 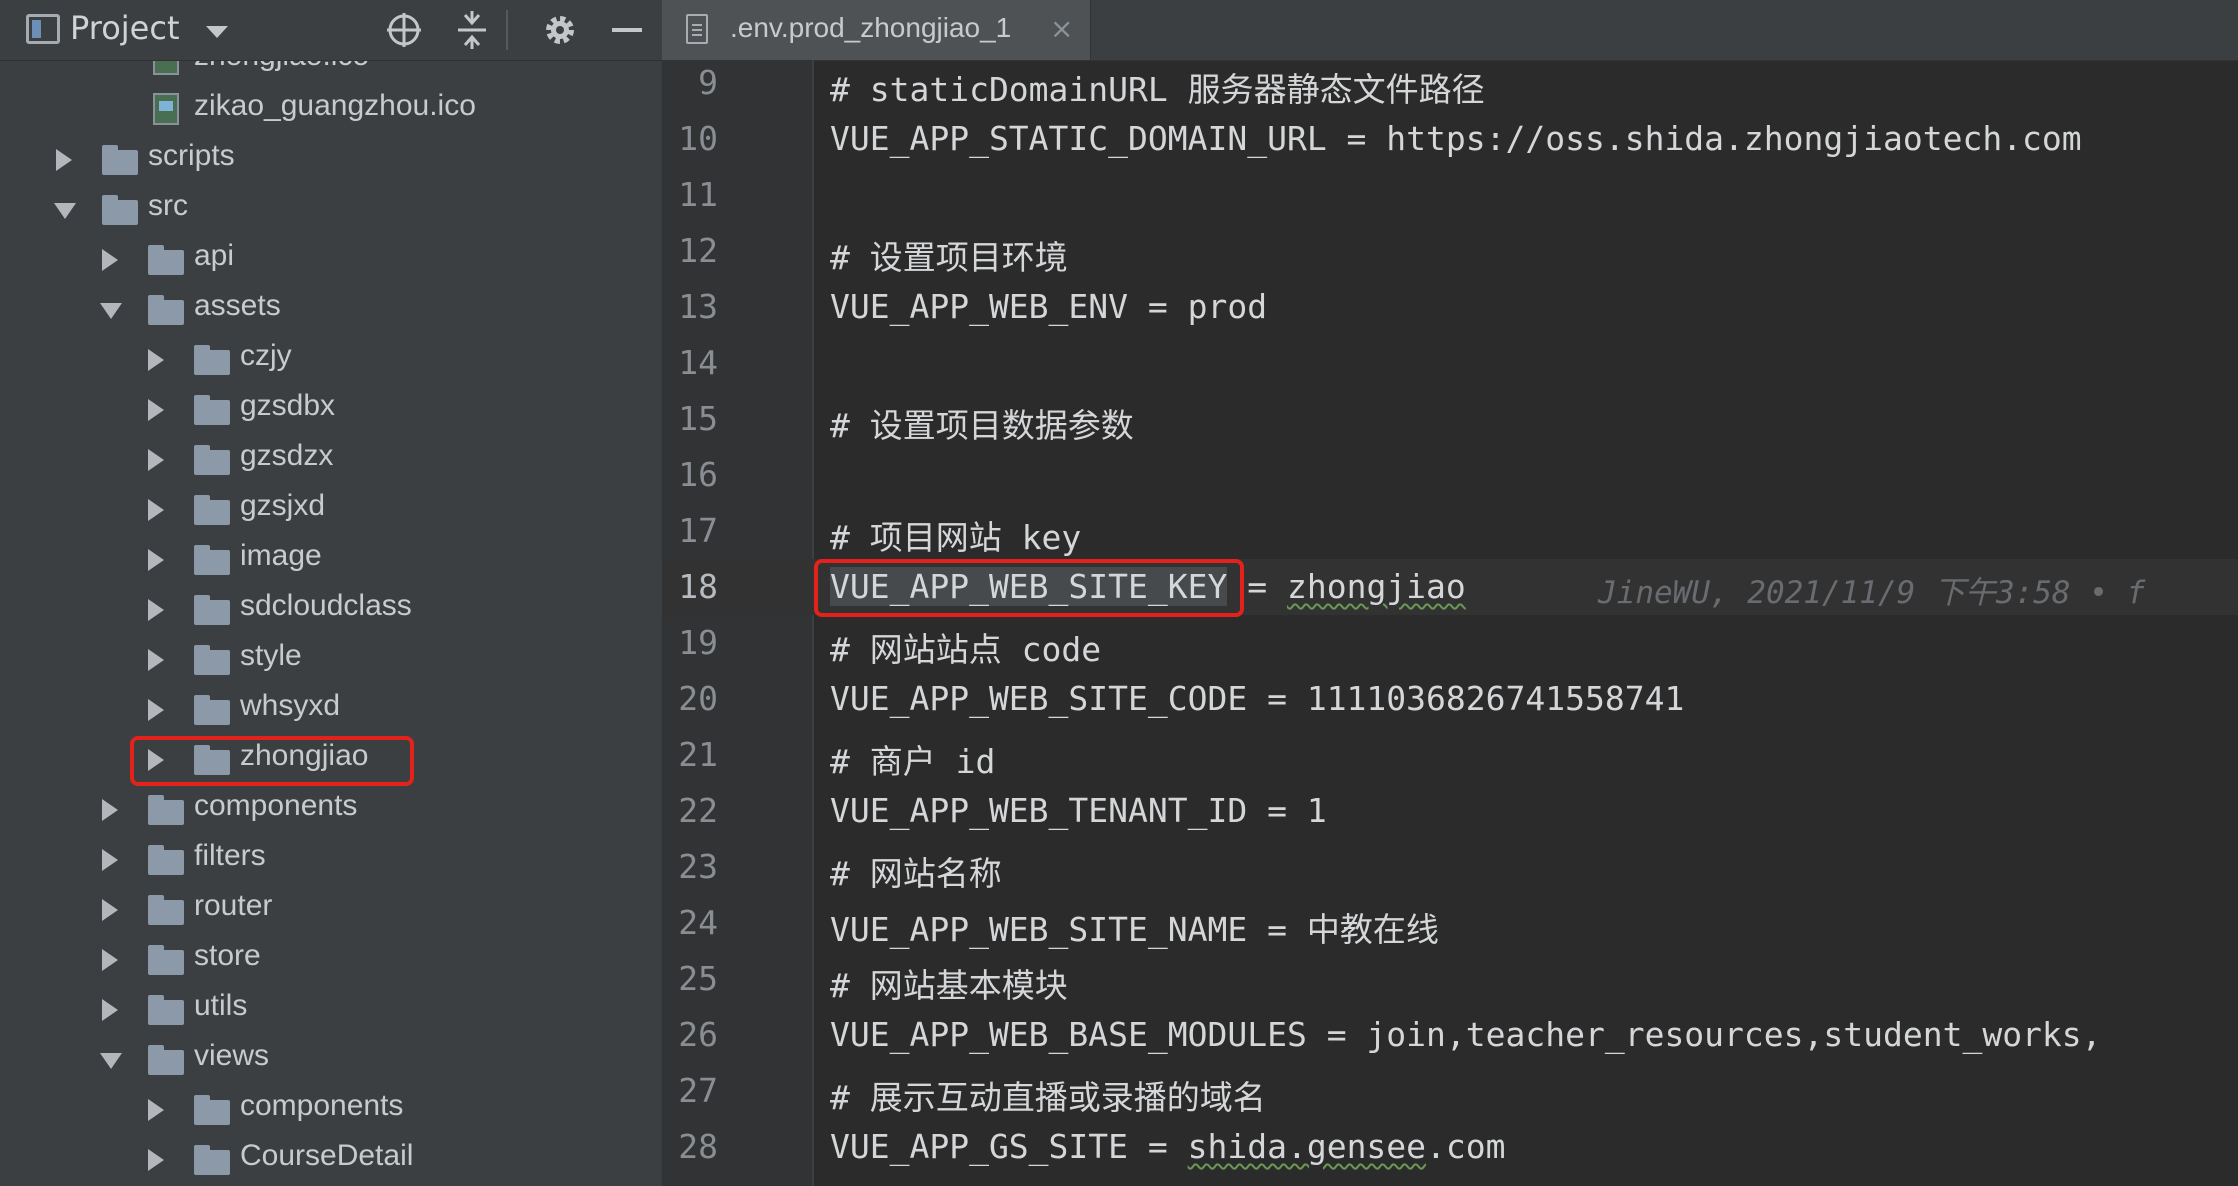 What do you see at coordinates (168, 205) in the screenshot?
I see `tree-item-label: src` at bounding box center [168, 205].